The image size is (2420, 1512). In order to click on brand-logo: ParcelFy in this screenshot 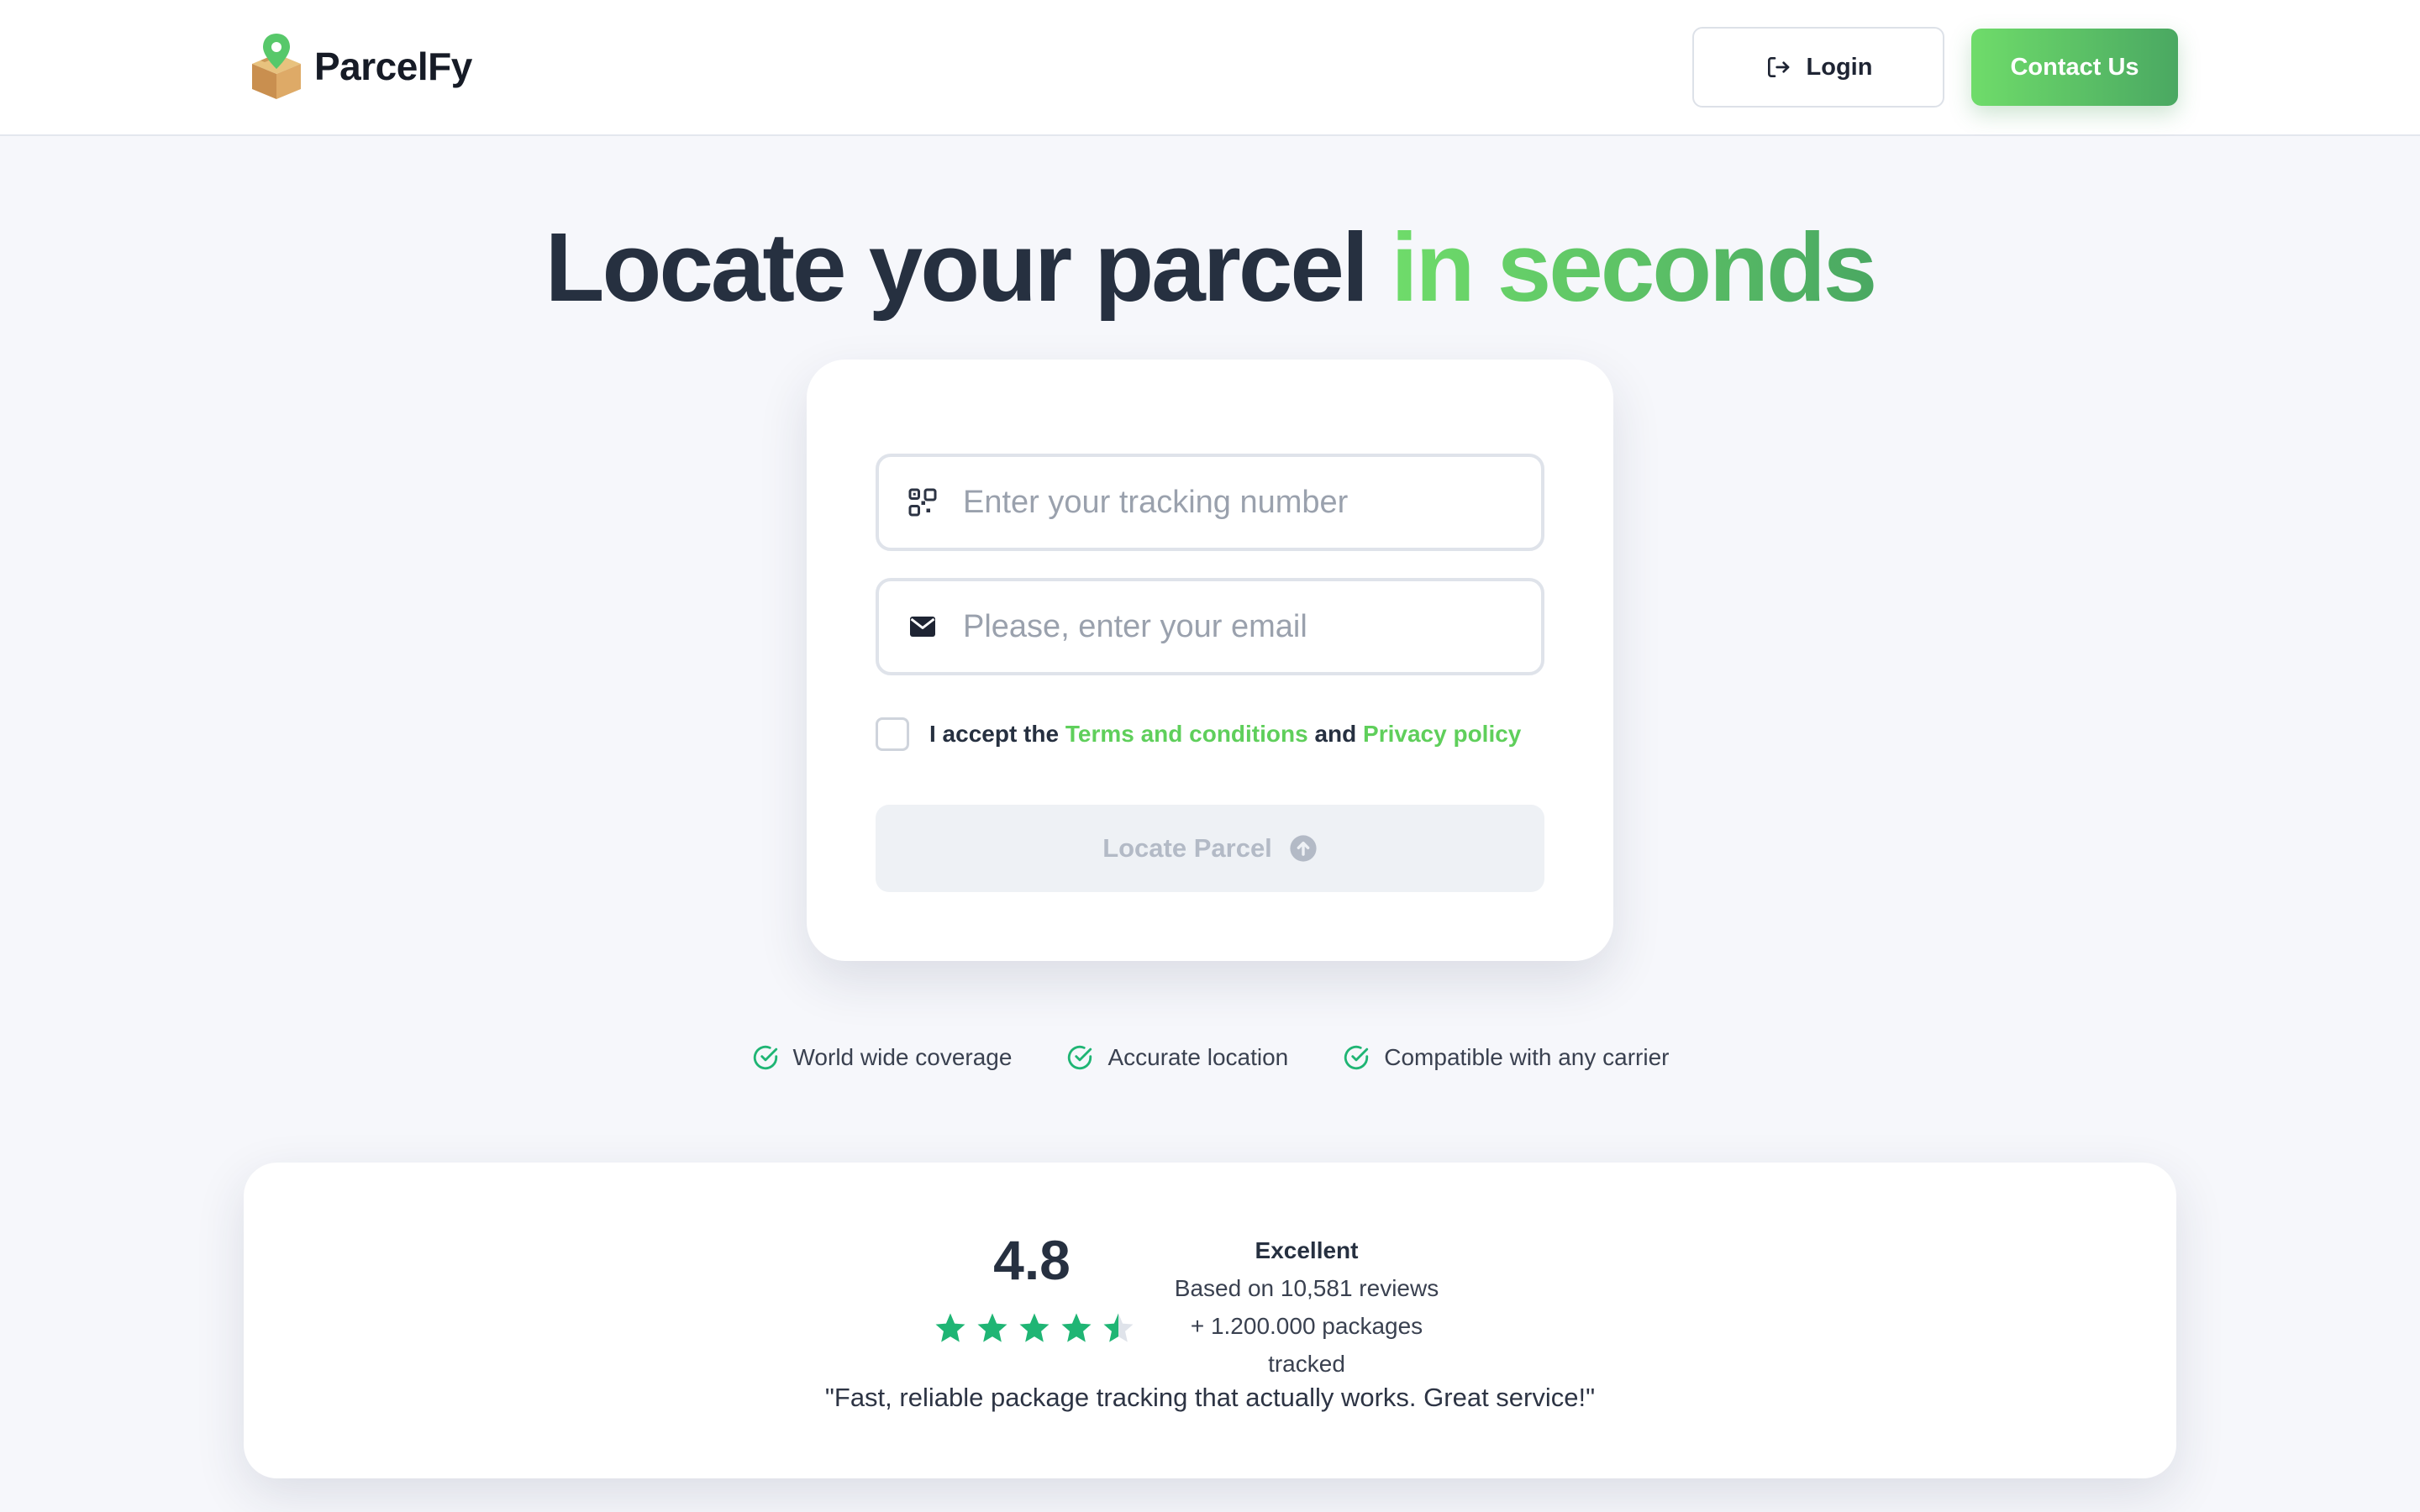, I will do `click(359, 66)`.